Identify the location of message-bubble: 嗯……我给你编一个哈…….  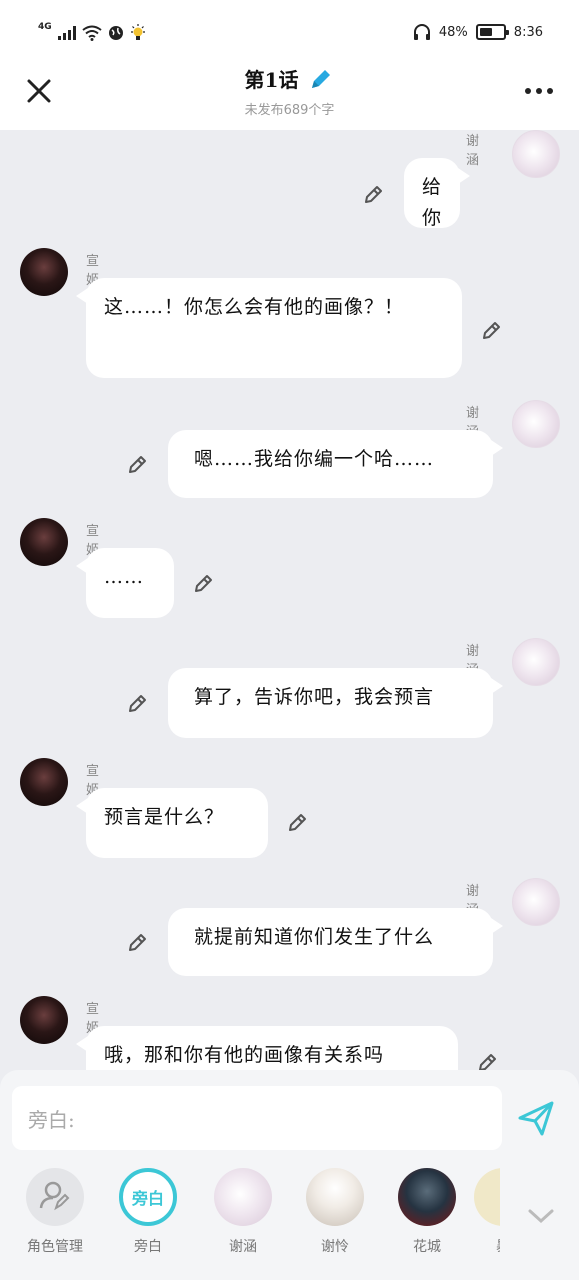
(335, 464).